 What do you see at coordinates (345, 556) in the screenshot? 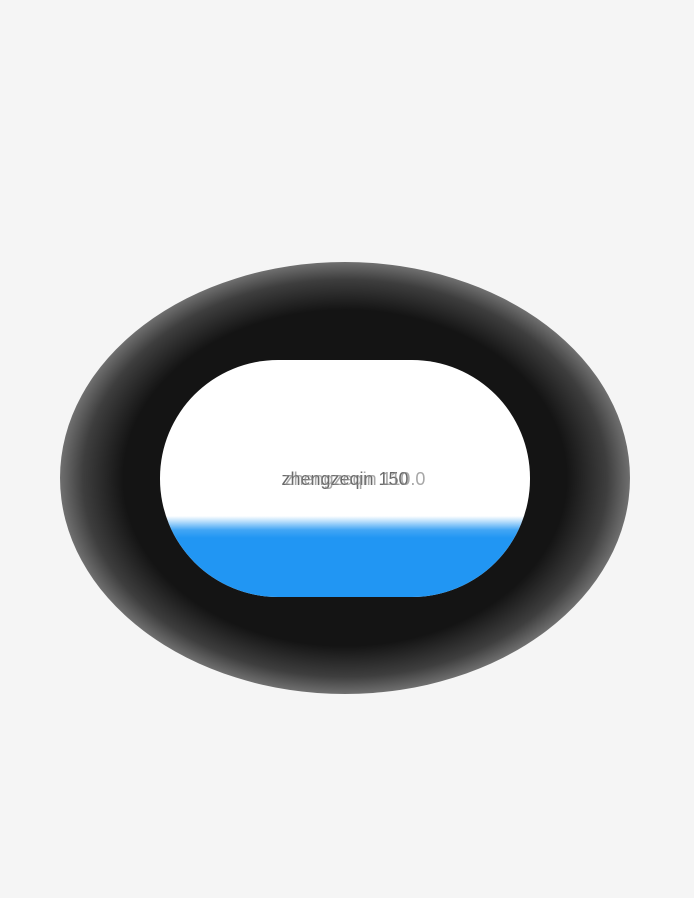
I see `progress-fill` at bounding box center [345, 556].